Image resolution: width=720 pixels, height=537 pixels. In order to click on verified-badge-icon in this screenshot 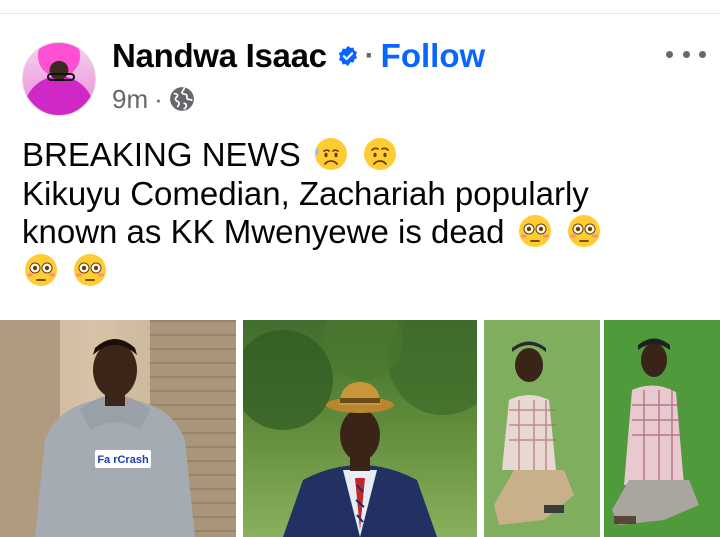, I will do `click(347, 56)`.